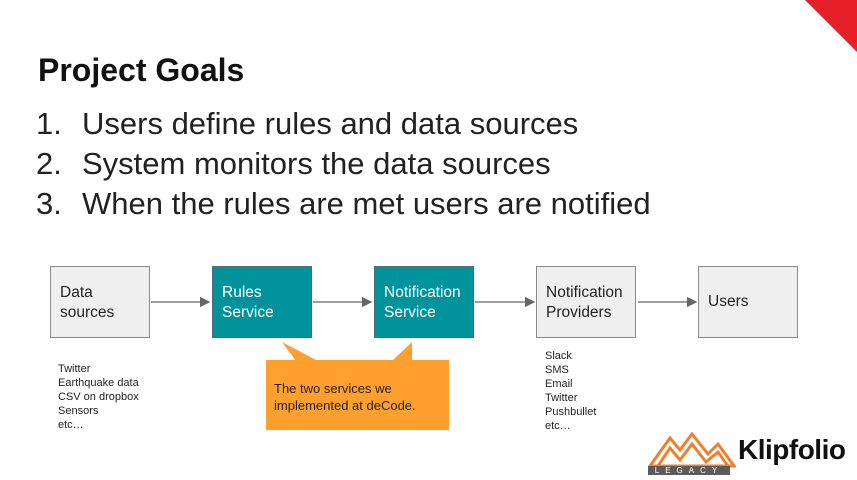  What do you see at coordinates (792, 449) in the screenshot?
I see `klipfolio-logo: Klipfolio` at bounding box center [792, 449].